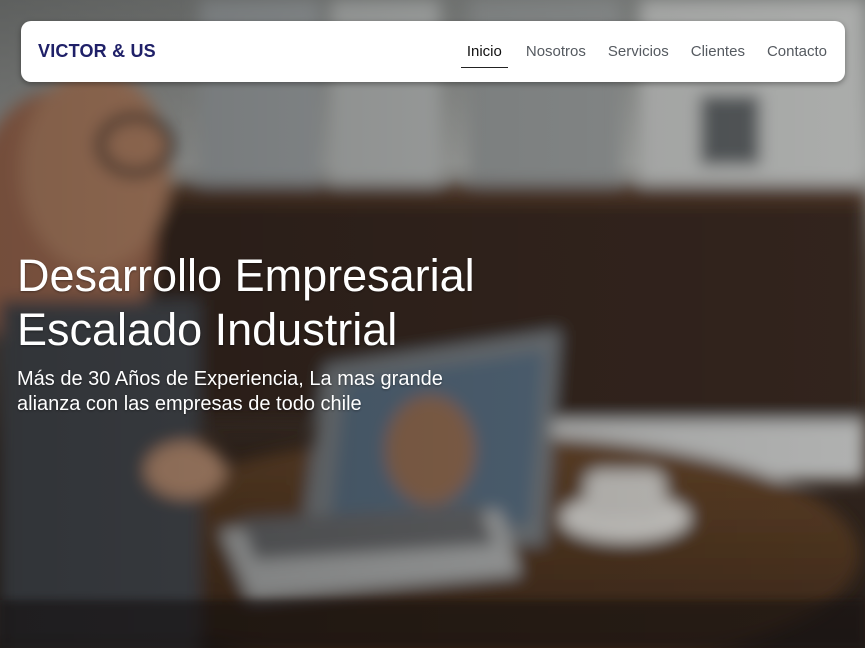 The image size is (865, 648). Describe the element at coordinates (797, 51) in the screenshot. I see `nav-link-contacto: Contacto` at that location.